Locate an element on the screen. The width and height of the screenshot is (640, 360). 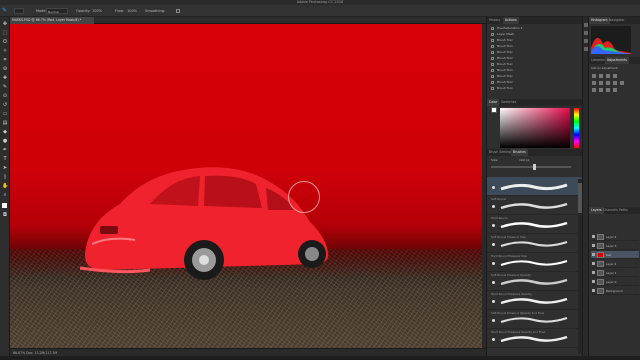
crop-tool-icon: ⌗ is located at coordinates (5, 60).